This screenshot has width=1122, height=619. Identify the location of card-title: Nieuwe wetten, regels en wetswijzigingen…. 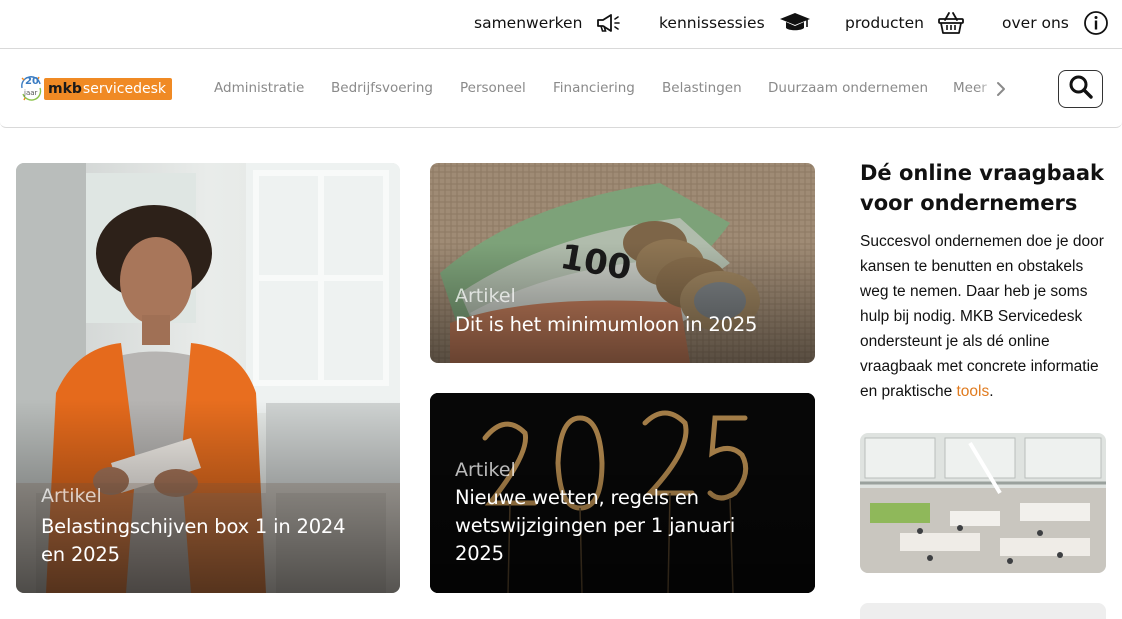
(595, 525).